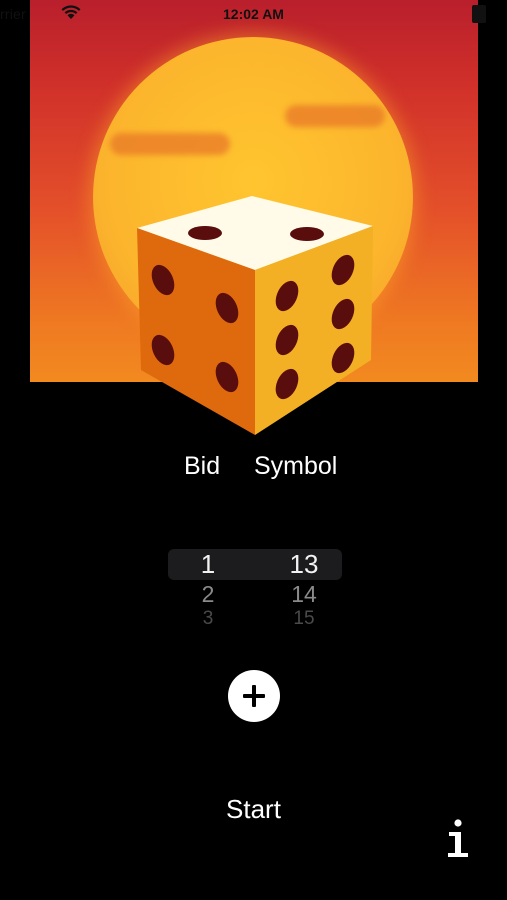 Image resolution: width=507 pixels, height=900 pixels. What do you see at coordinates (304, 594) in the screenshot?
I see `symbol-picker-row: 14` at bounding box center [304, 594].